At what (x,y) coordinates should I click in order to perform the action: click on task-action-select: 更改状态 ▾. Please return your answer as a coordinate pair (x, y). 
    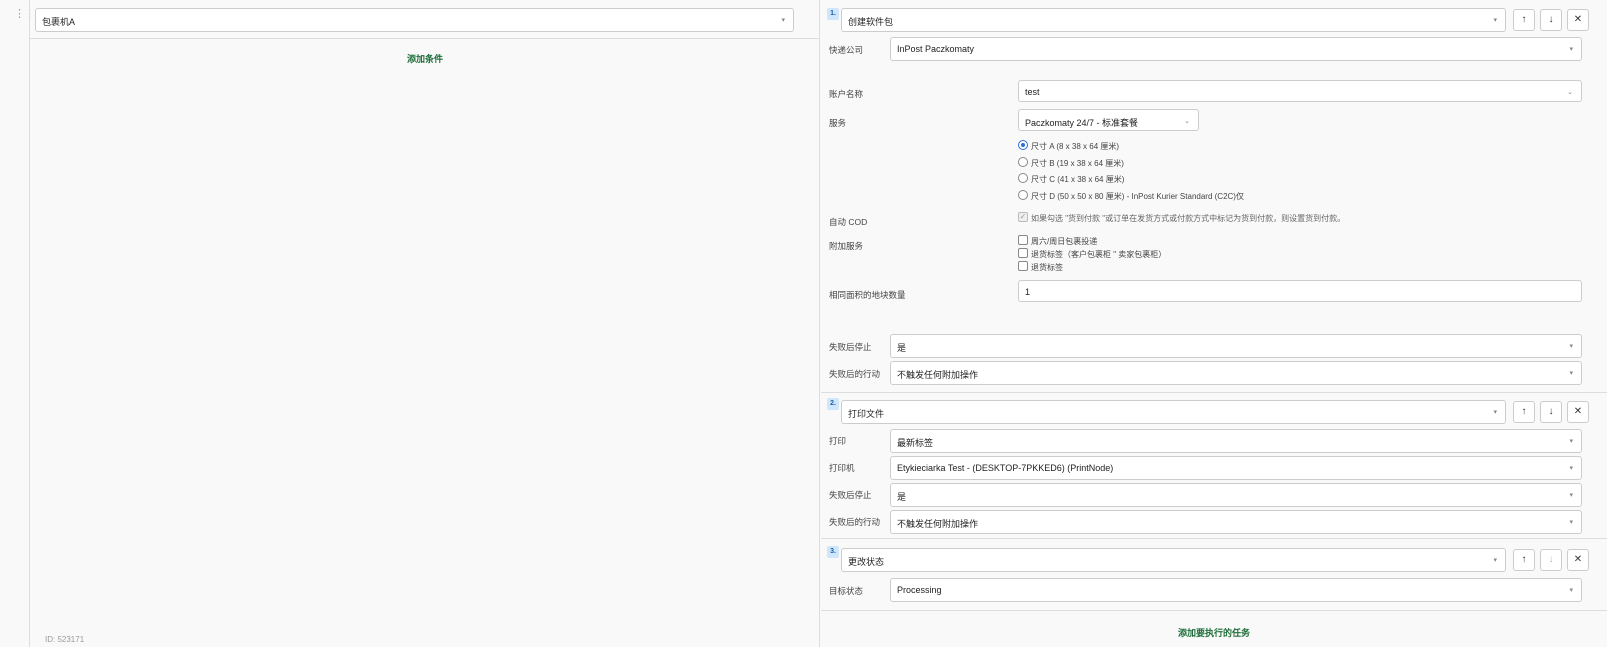
    Looking at the image, I should click on (1173, 560).